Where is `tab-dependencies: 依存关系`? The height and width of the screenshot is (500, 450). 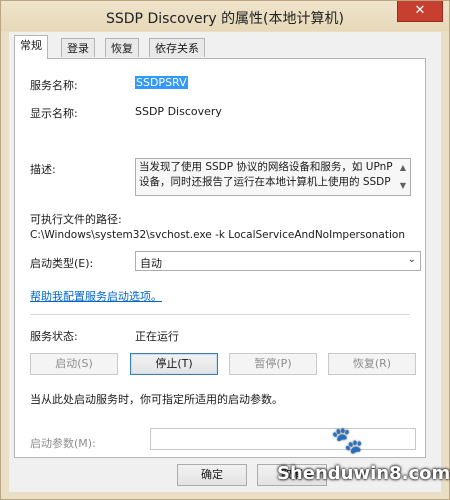
tab-dependencies: 依存关系 is located at coordinates (177, 47).